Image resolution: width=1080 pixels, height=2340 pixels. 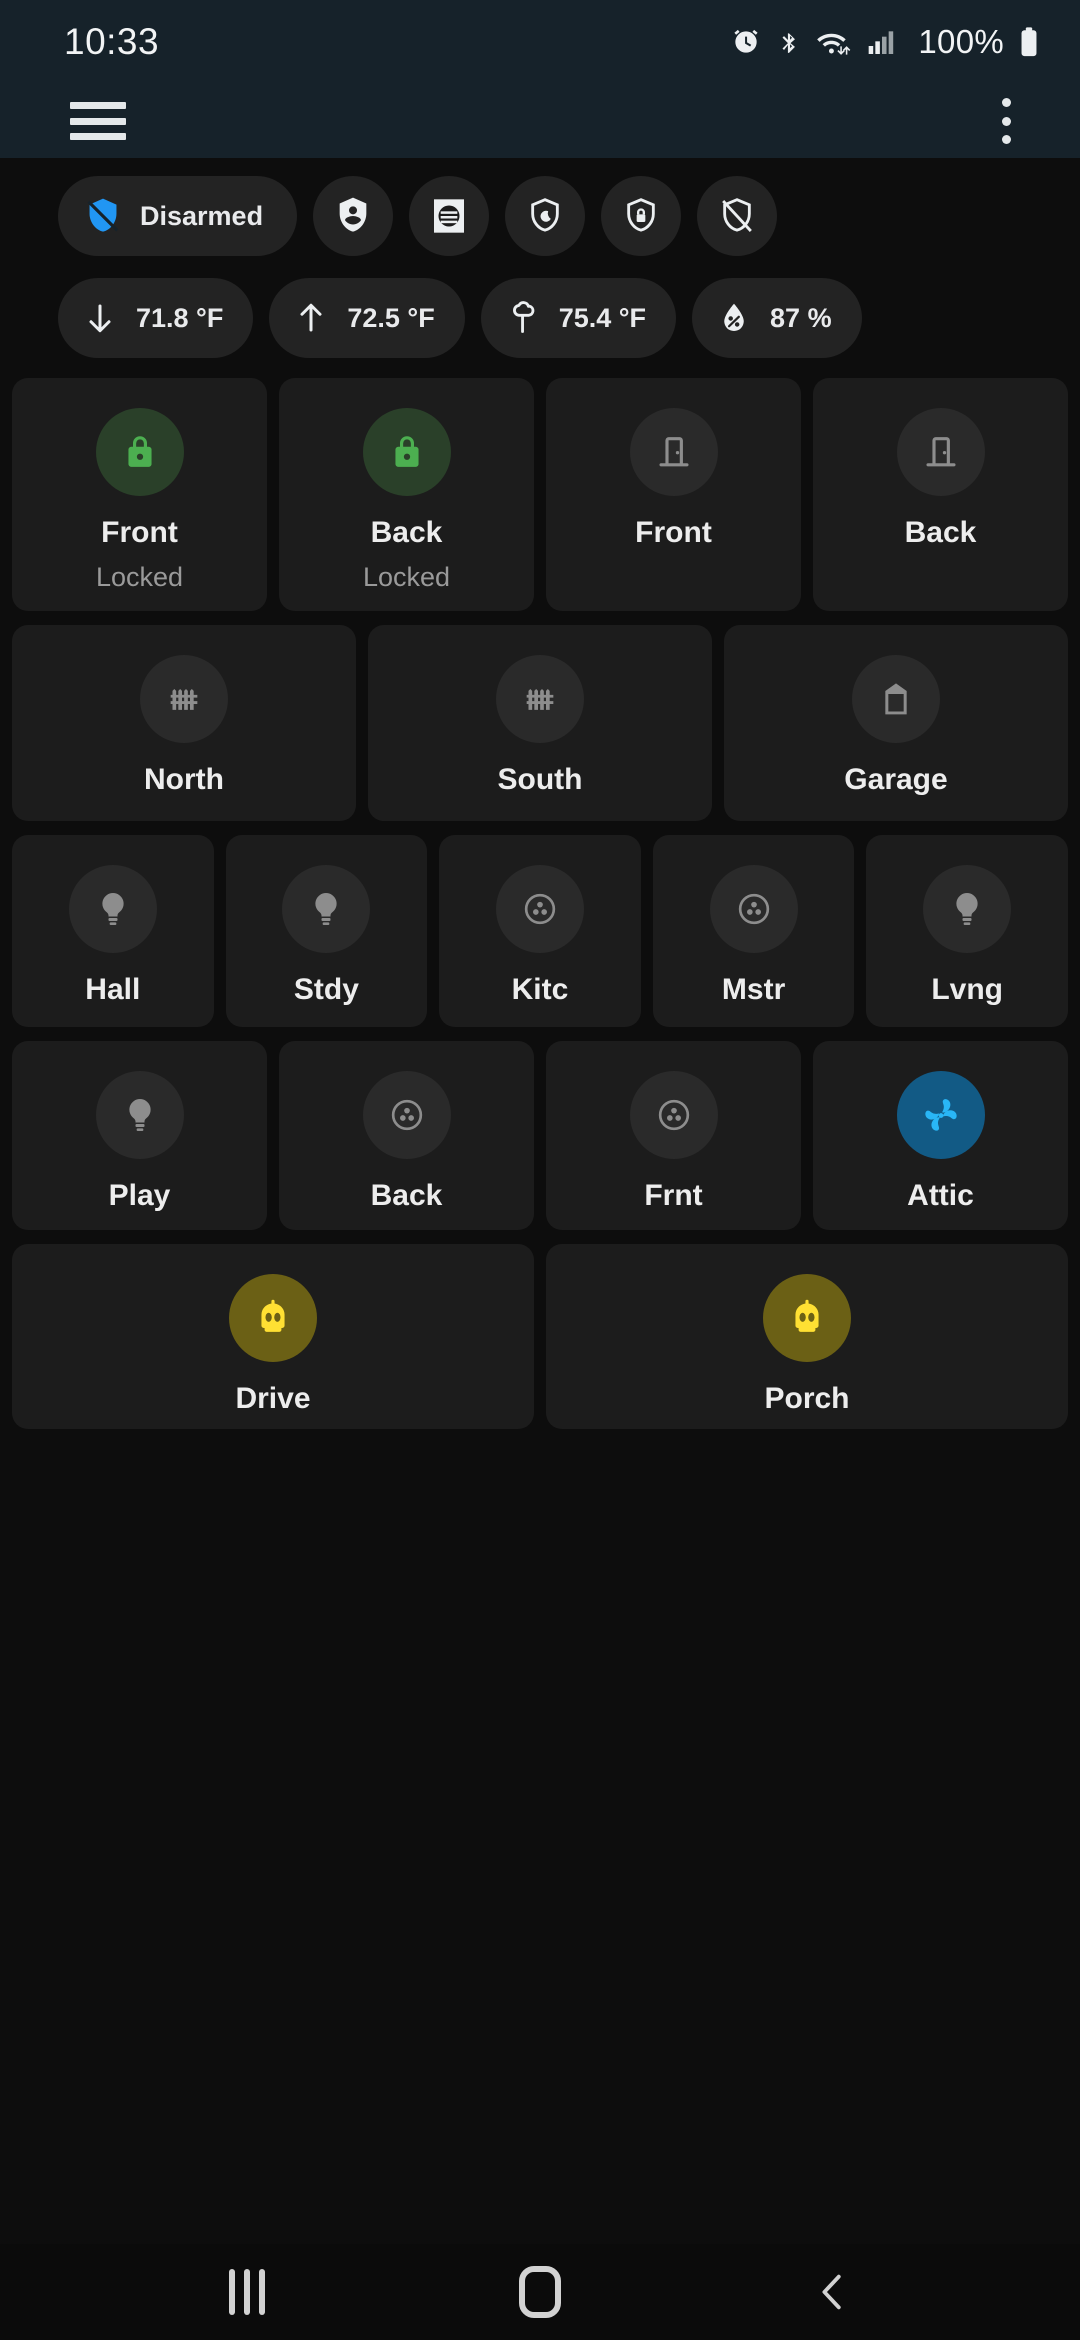 I want to click on alarm-clock-icon, so click(x=746, y=42).